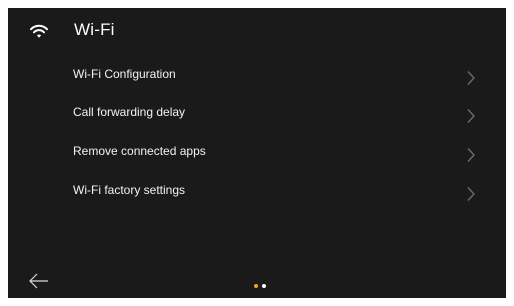  I want to click on menu-item-remove-connected-apps: Remove connected apps, so click(257, 152).